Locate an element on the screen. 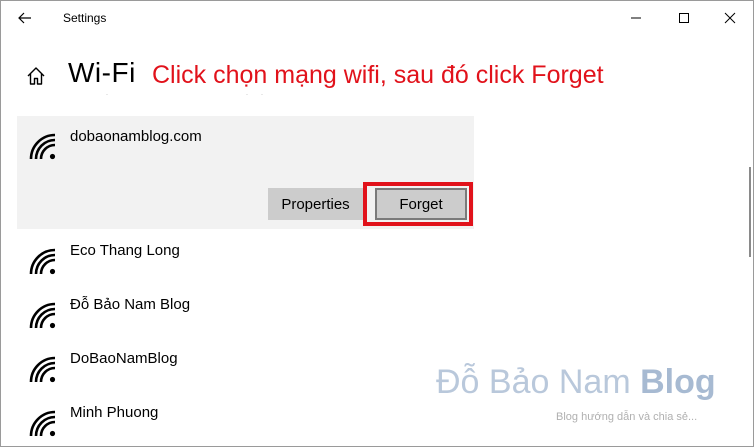 Image resolution: width=754 pixels, height=447 pixels. partially-hidden-network is located at coordinates (245, 99).